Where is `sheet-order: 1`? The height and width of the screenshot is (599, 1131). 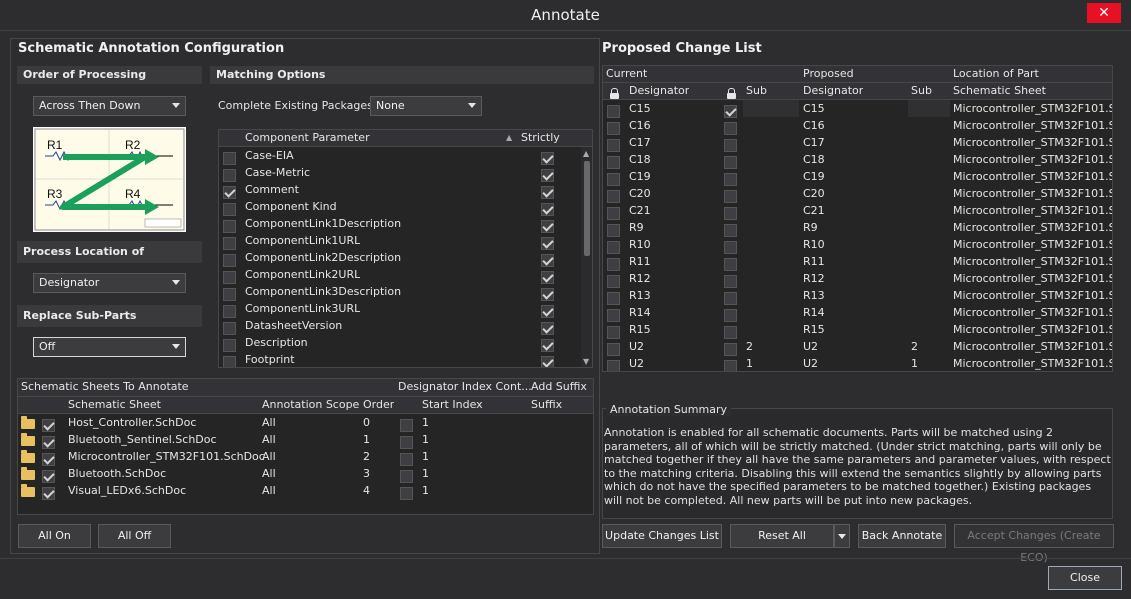
sheet-order: 1 is located at coordinates (366, 439).